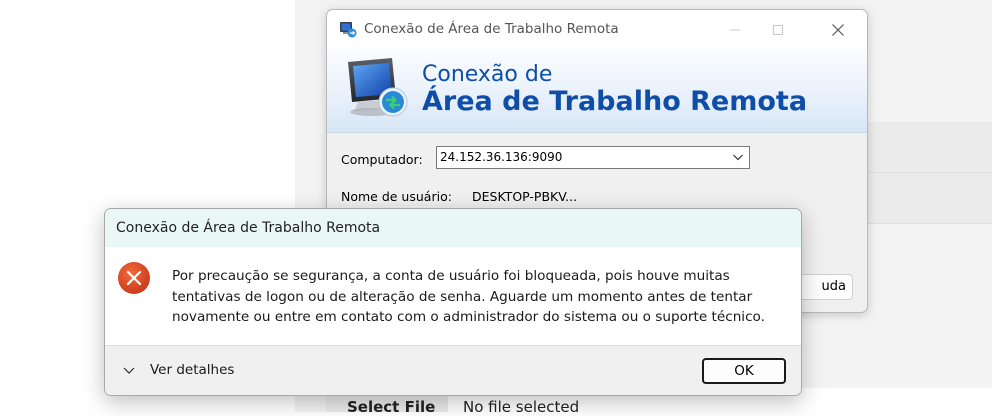  I want to click on computer-value: 24.152.36.136:9090, so click(501, 157).